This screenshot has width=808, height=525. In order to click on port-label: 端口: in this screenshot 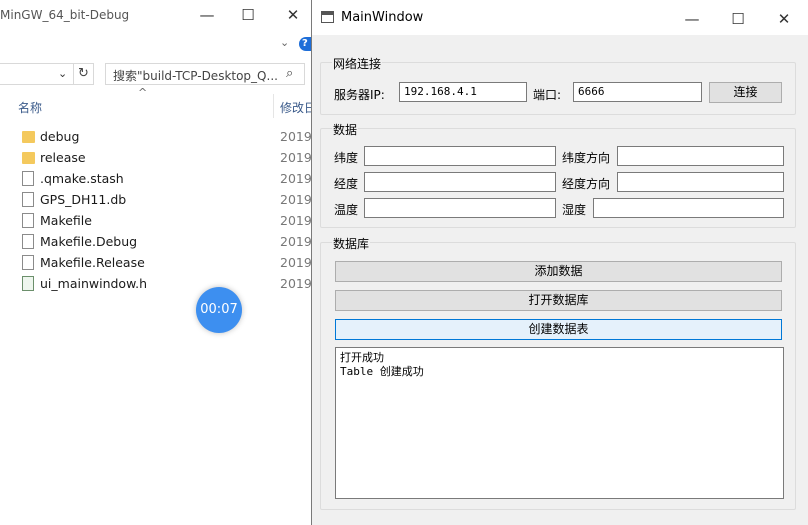, I will do `click(547, 95)`.